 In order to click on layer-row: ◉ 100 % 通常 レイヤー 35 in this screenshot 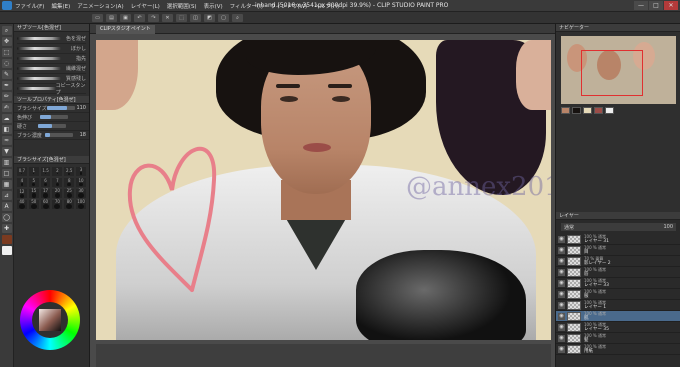, I will do `click(618, 327)`.